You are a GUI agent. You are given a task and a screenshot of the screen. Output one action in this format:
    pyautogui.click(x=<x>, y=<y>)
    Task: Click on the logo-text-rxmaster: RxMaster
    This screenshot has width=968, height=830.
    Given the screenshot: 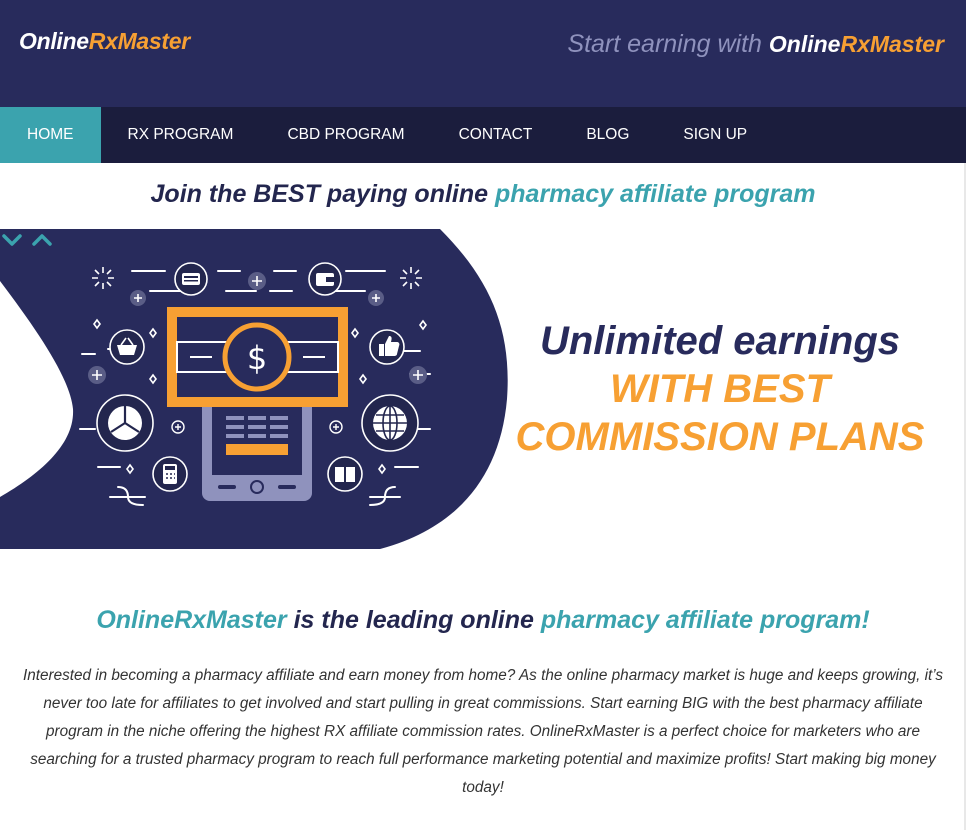 What is the action you would take?
    pyautogui.click(x=139, y=41)
    